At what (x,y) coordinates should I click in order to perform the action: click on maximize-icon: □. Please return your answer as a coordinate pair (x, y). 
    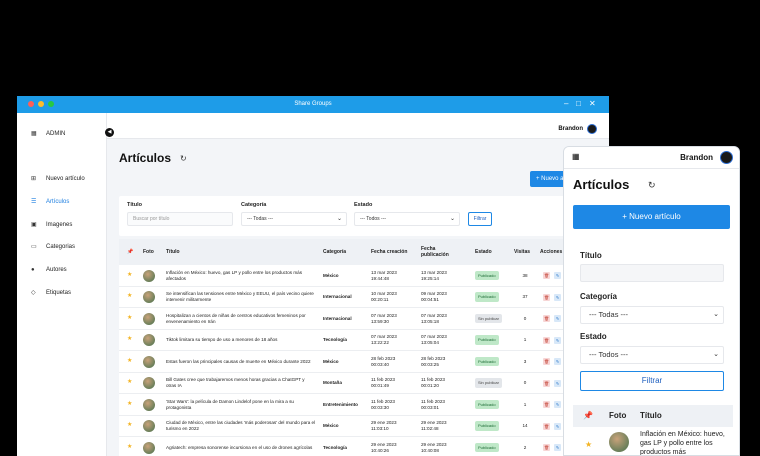
    Looking at the image, I should click on (578, 104).